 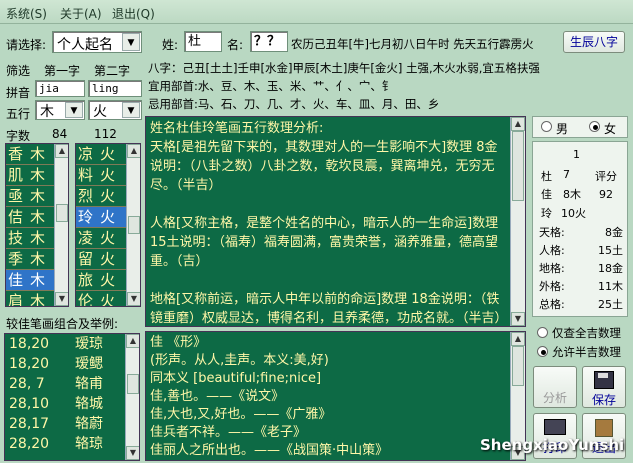 I want to click on combo-example: 辂蔚, so click(x=89, y=424).